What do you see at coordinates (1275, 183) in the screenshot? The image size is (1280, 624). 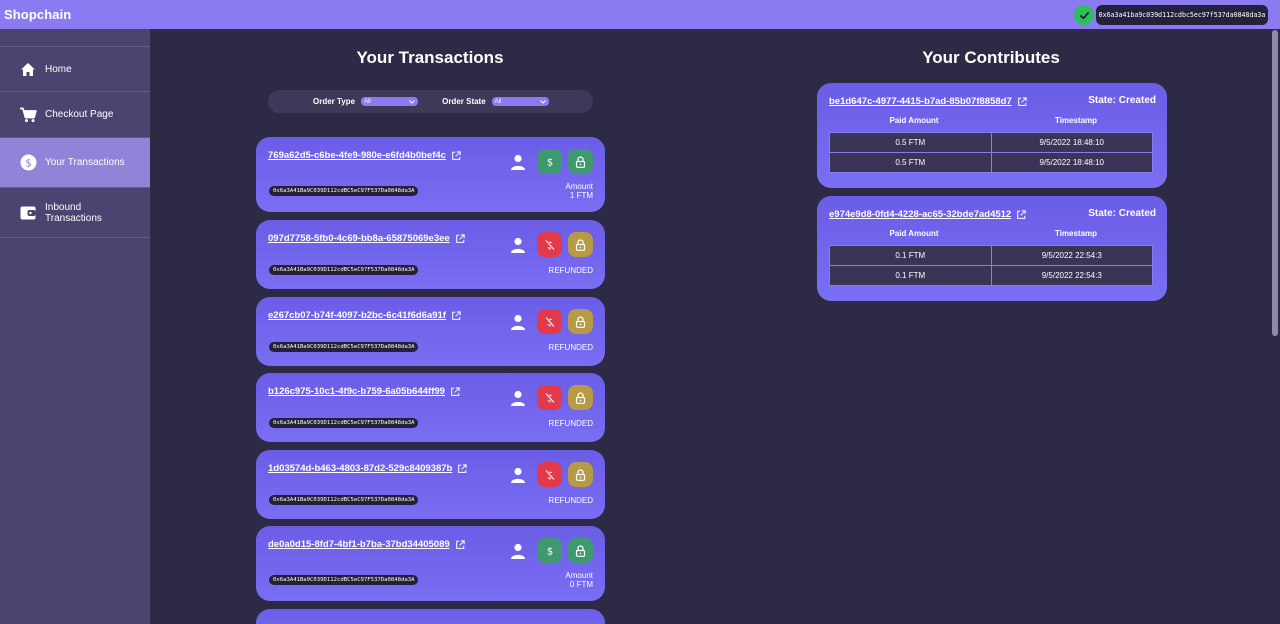 I see `scrollbar` at bounding box center [1275, 183].